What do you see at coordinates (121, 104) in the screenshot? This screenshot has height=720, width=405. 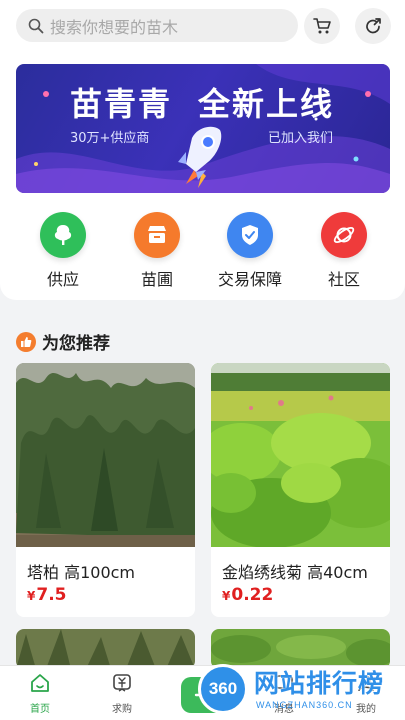 I see `banner-title-left: 苗青青` at bounding box center [121, 104].